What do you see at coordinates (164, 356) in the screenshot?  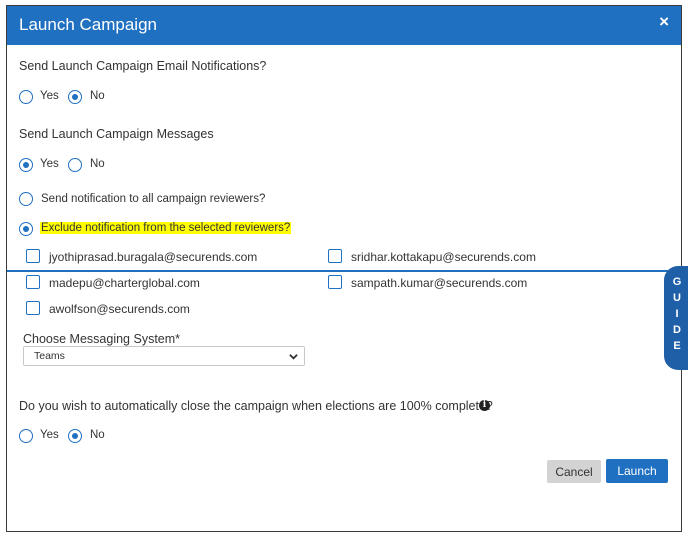 I see `messaging-system-select: Teams` at bounding box center [164, 356].